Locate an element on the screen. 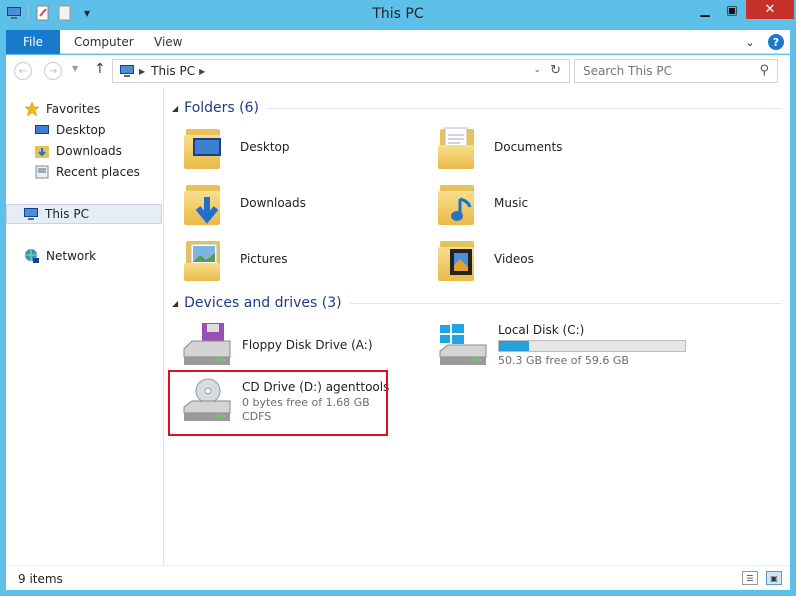  address-bar-row: ← → ▼ ↑ ▶ This PC ▶ ⌄ ↻ ⚲ is located at coordinates (398, 71).